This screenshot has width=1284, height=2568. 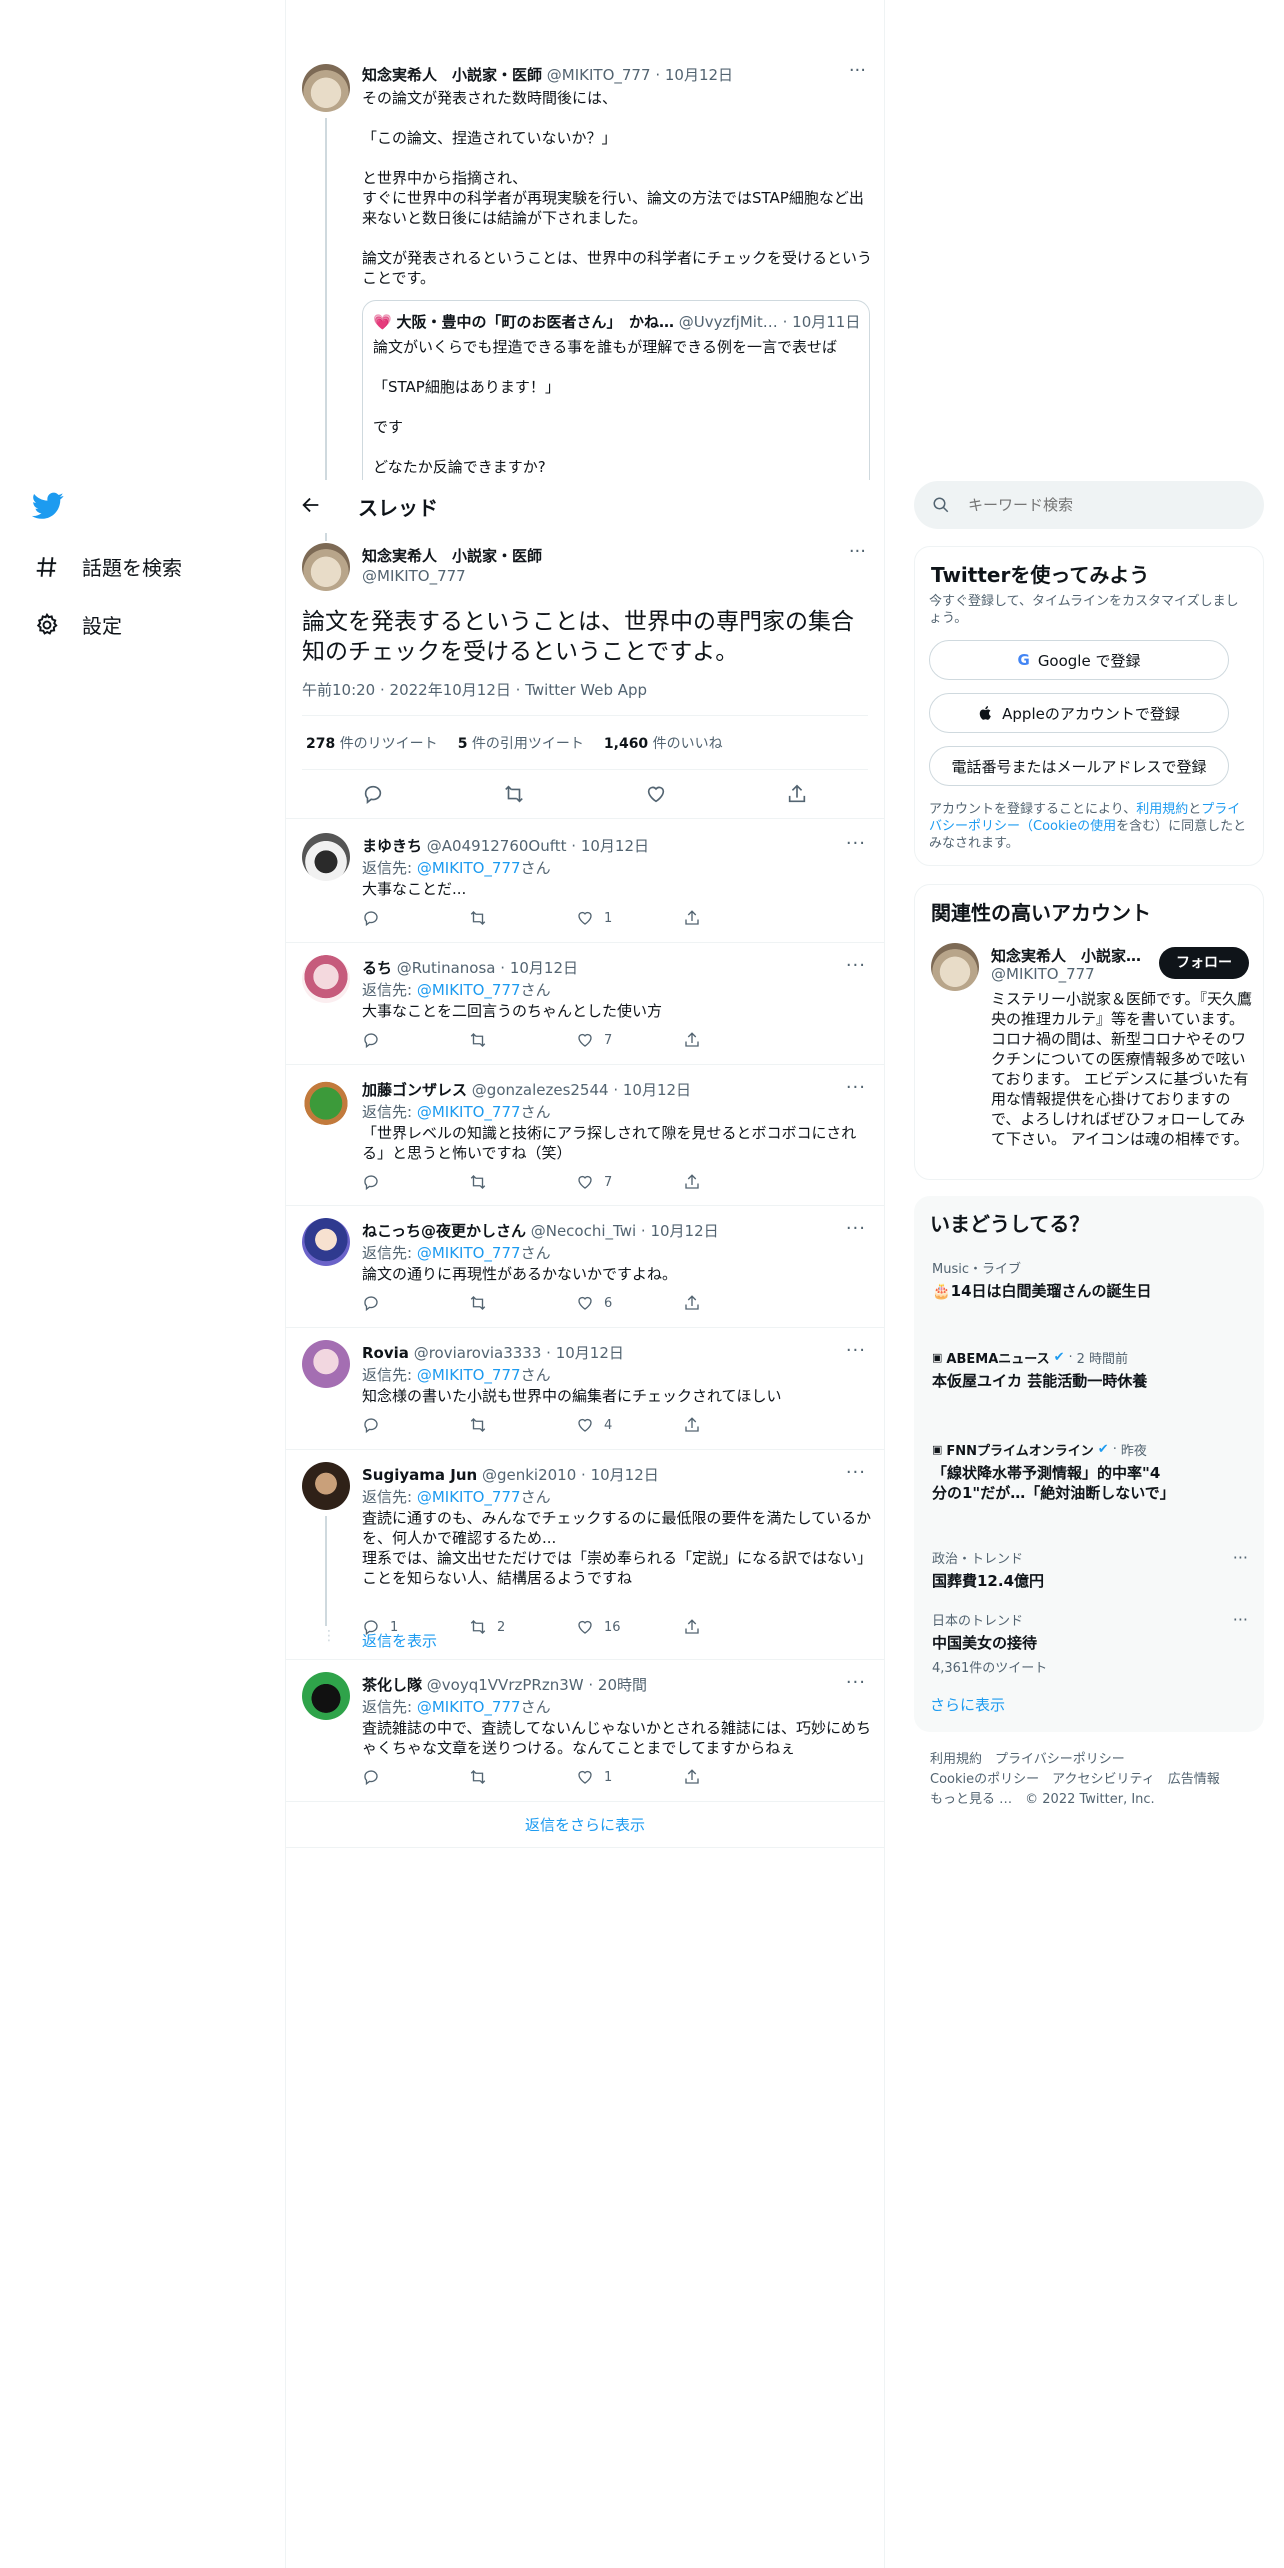 What do you see at coordinates (629, 1777) in the screenshot?
I see `like-button: 1` at bounding box center [629, 1777].